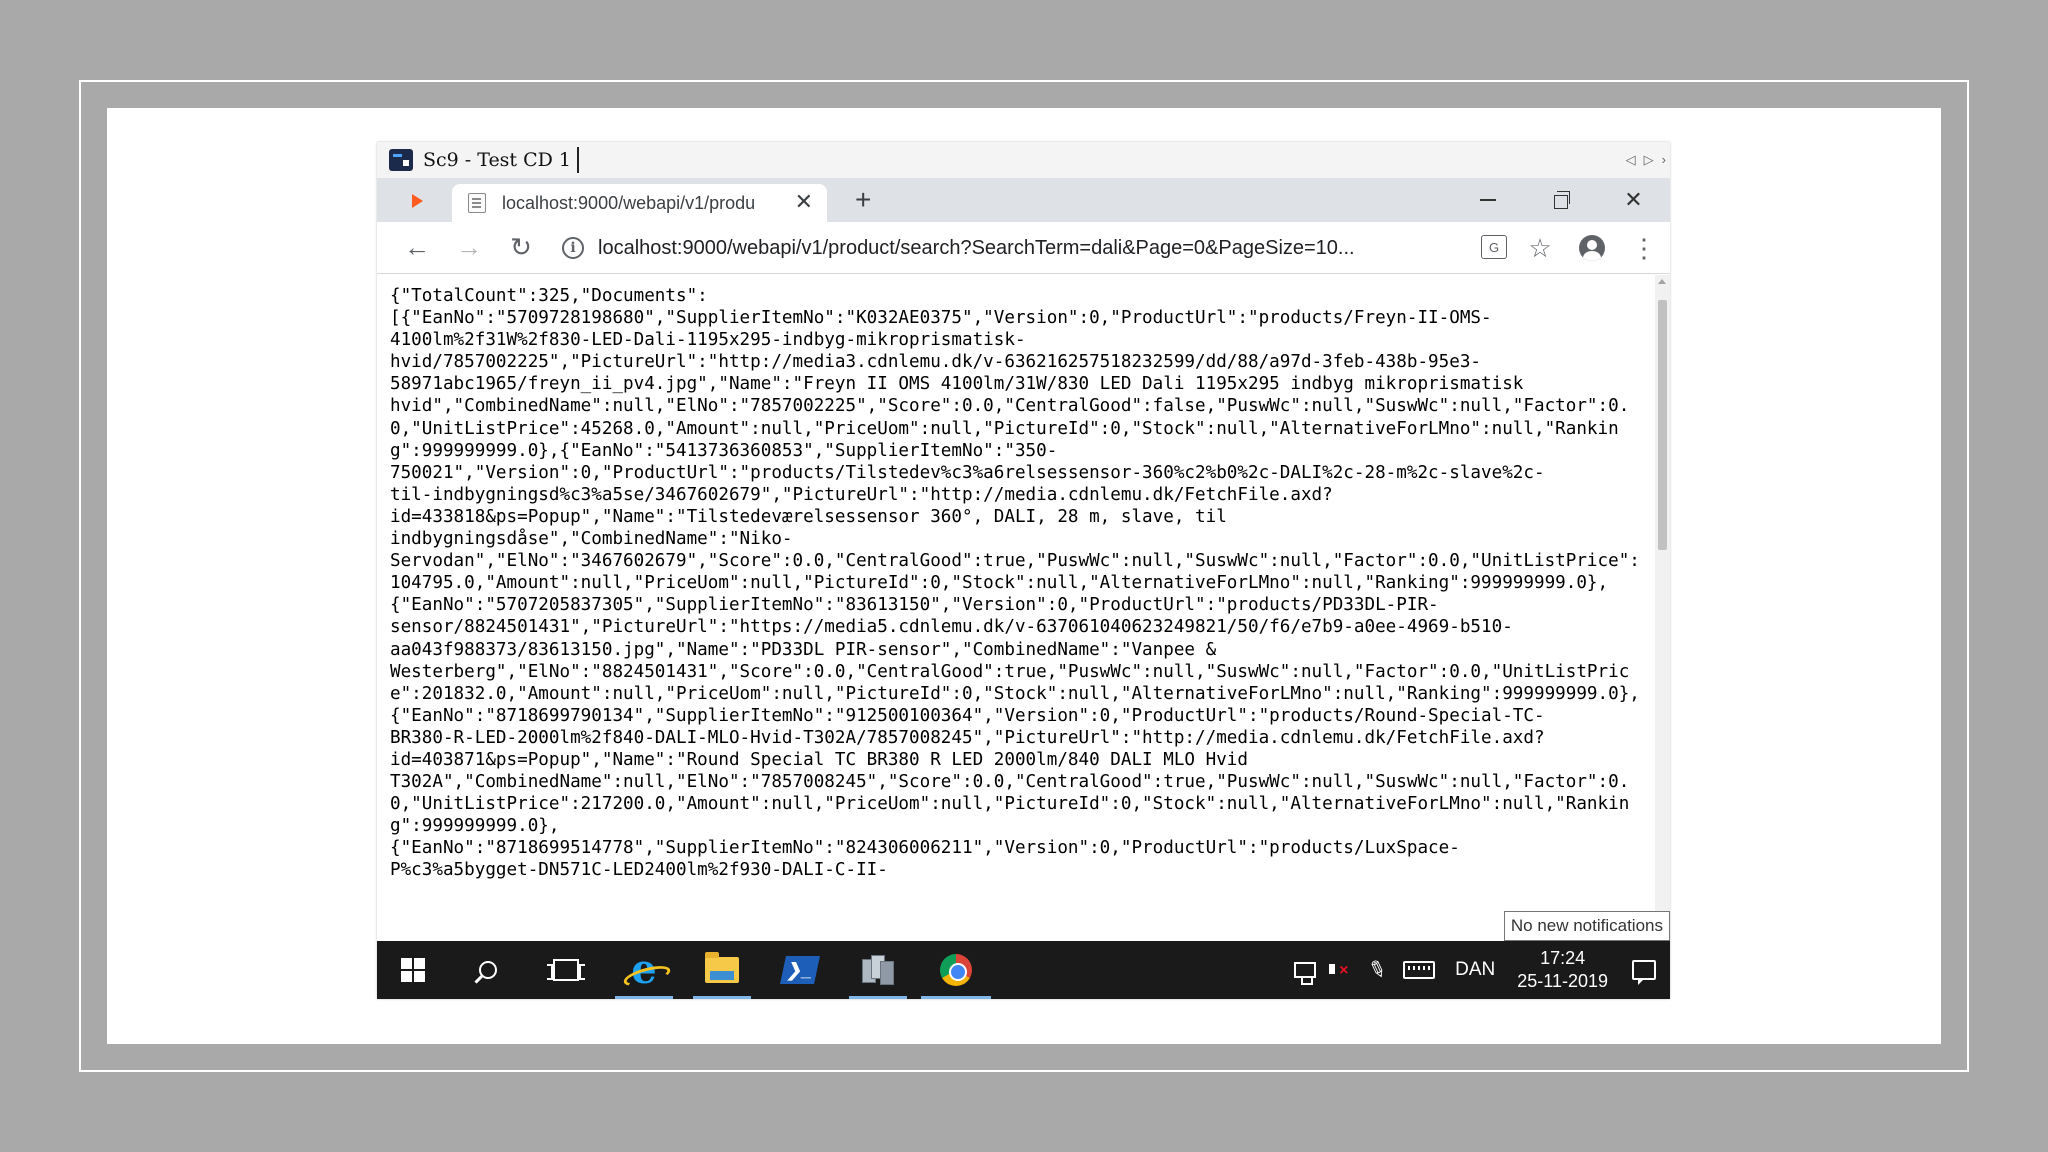  I want to click on forward-button: →, so click(469, 248).